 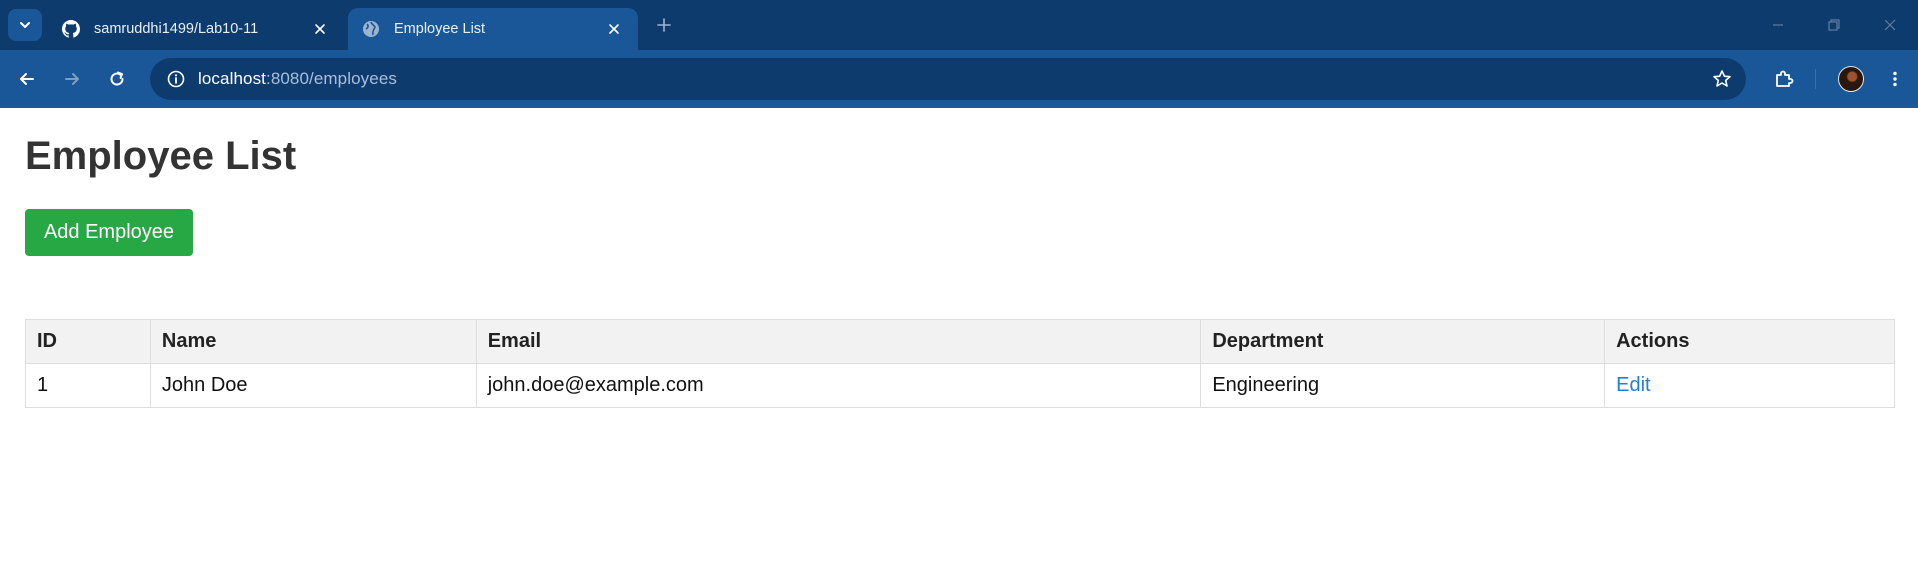 What do you see at coordinates (313, 341) in the screenshot?
I see `column-header-name: Name` at bounding box center [313, 341].